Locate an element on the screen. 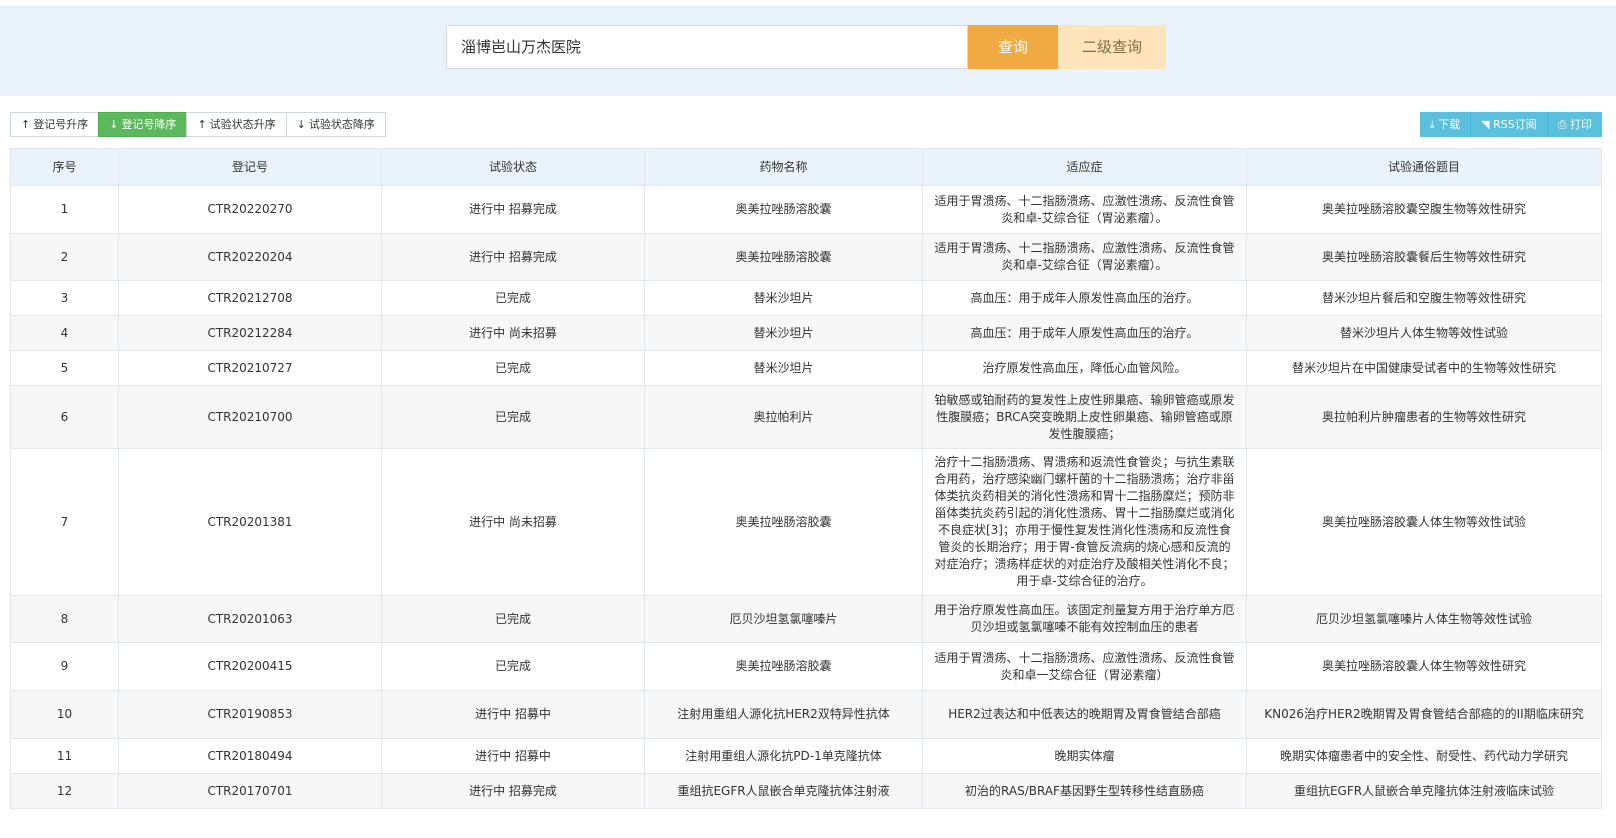  sort-reg-desc-button: ↓ 登记号降序 is located at coordinates (143, 124).